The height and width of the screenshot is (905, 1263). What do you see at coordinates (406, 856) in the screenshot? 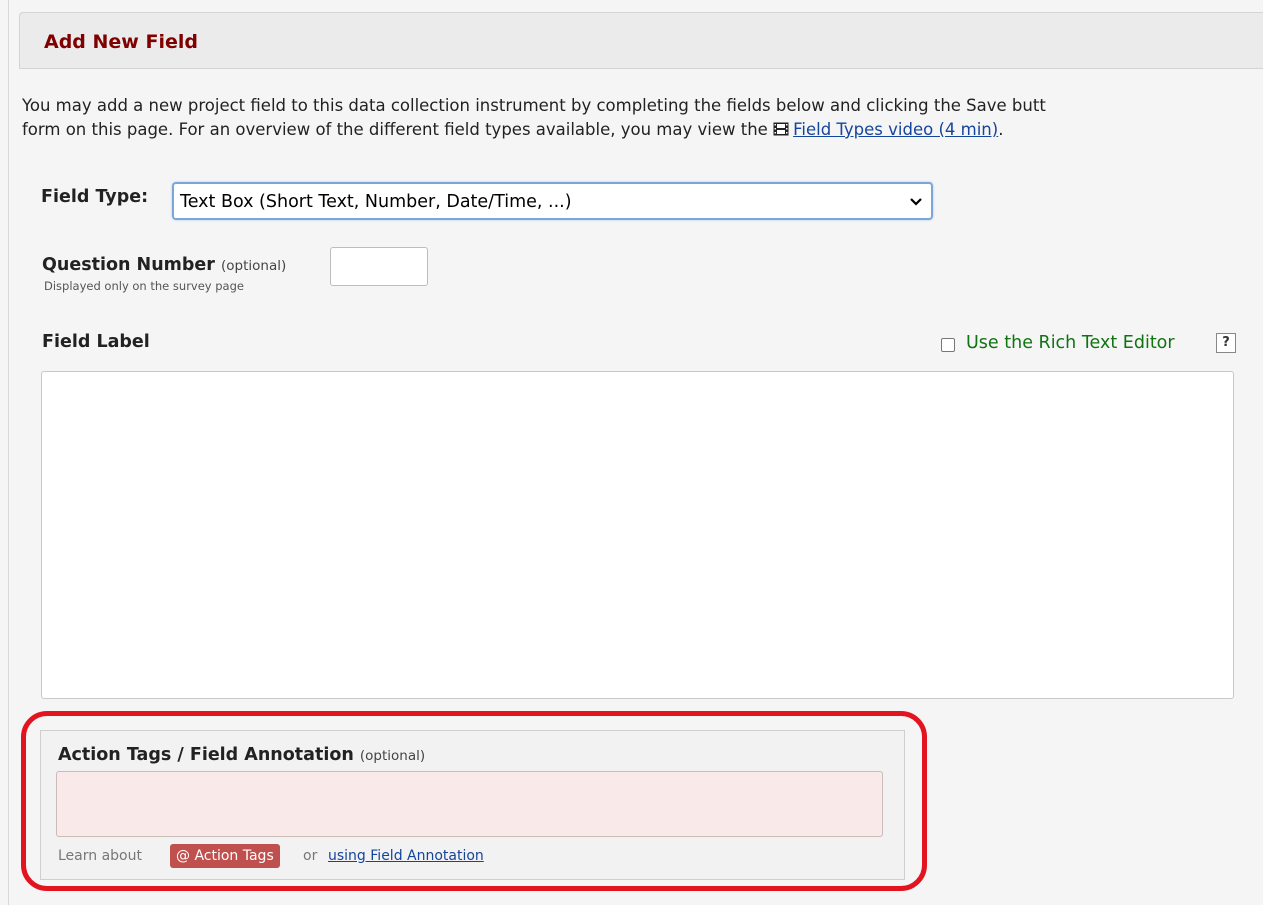
I see `field-annotation-link: using Field Annotation` at bounding box center [406, 856].